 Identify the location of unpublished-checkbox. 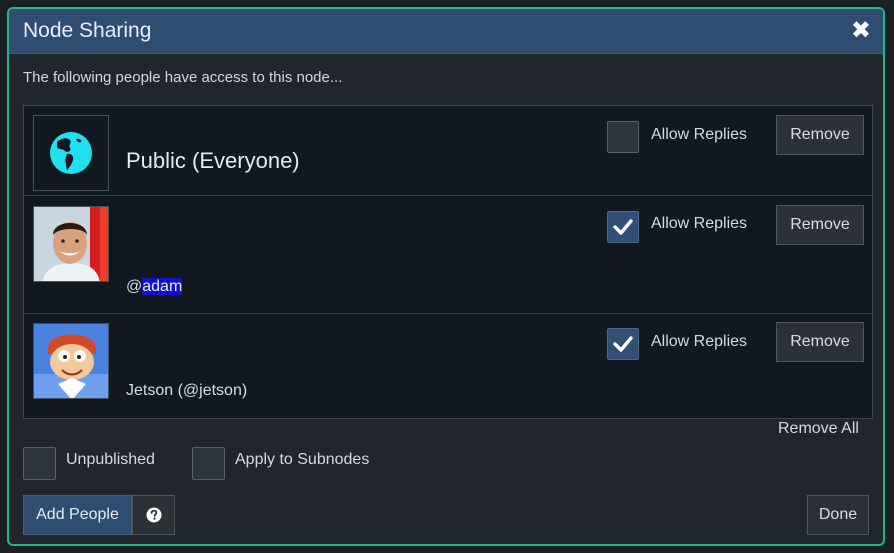
(39, 463).